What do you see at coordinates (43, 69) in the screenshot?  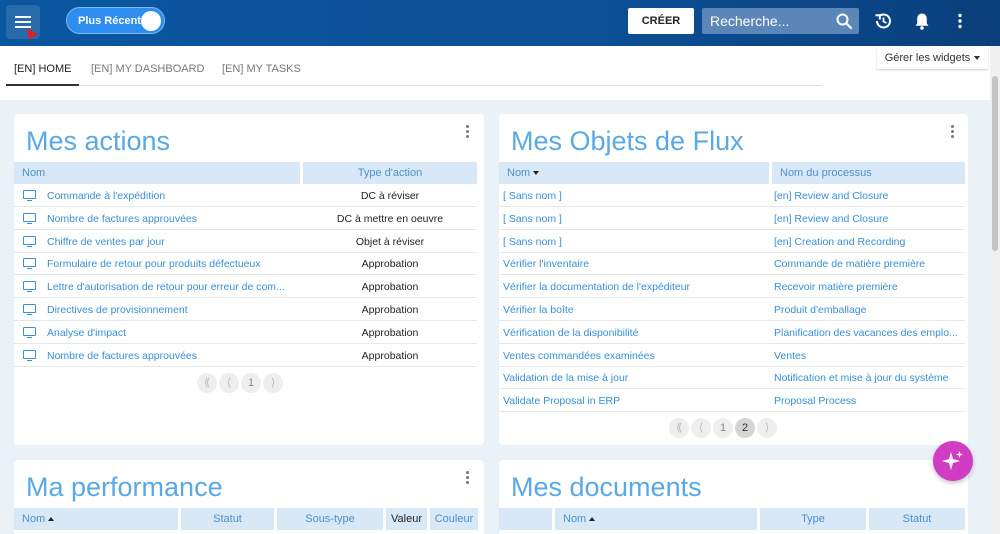 I see `tab-home: [EN] HOME` at bounding box center [43, 69].